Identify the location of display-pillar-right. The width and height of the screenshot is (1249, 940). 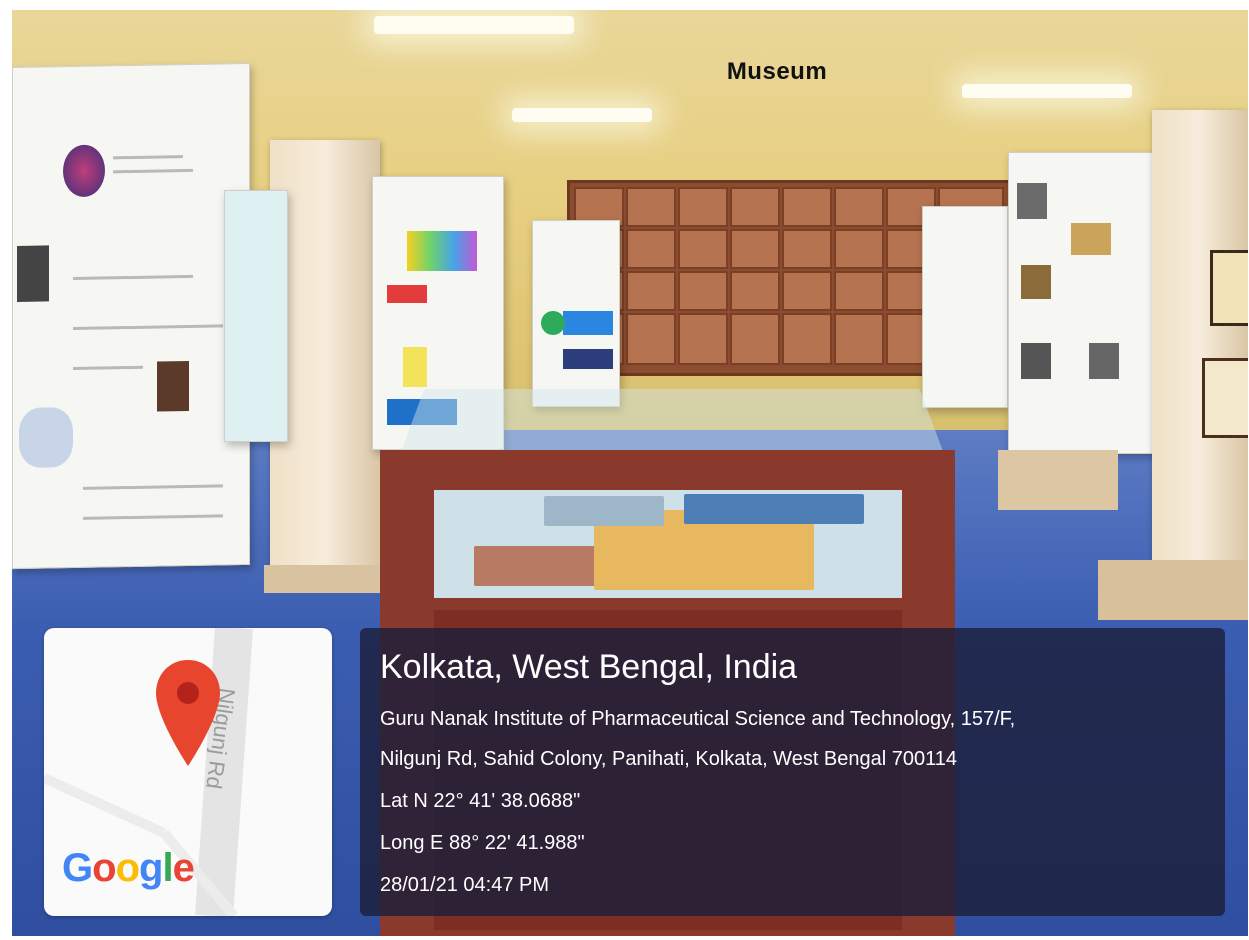
(1200, 355).